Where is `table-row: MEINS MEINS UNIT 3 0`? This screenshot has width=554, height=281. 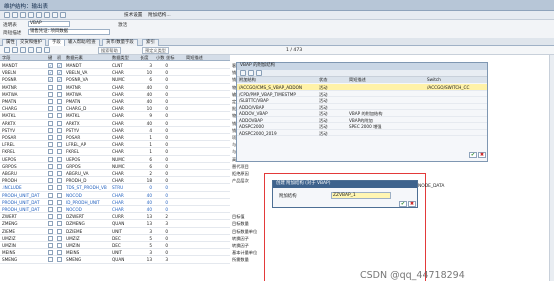
table-row: MEINS MEINS UNIT 3 0 is located at coordinates (115, 253).